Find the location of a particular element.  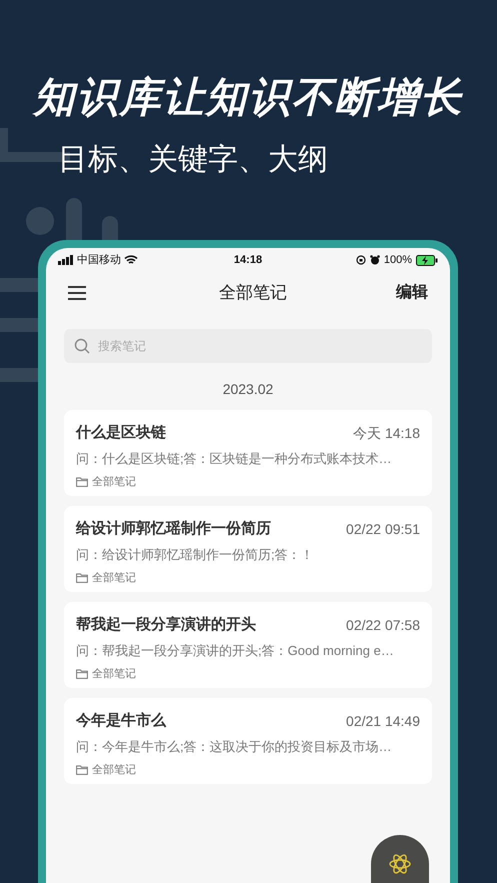

note-time: 02/21 14:49 is located at coordinates (383, 721).